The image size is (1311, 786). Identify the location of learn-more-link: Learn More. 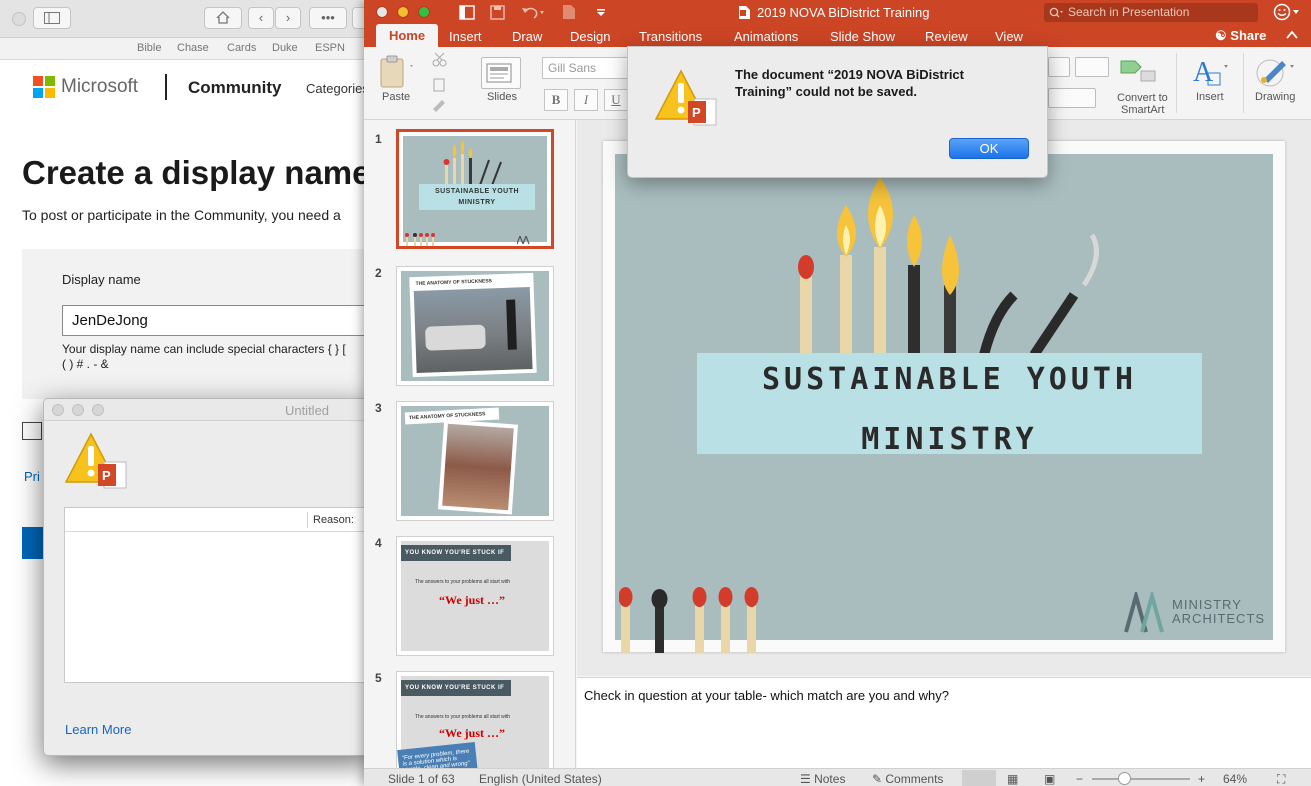
(98, 729).